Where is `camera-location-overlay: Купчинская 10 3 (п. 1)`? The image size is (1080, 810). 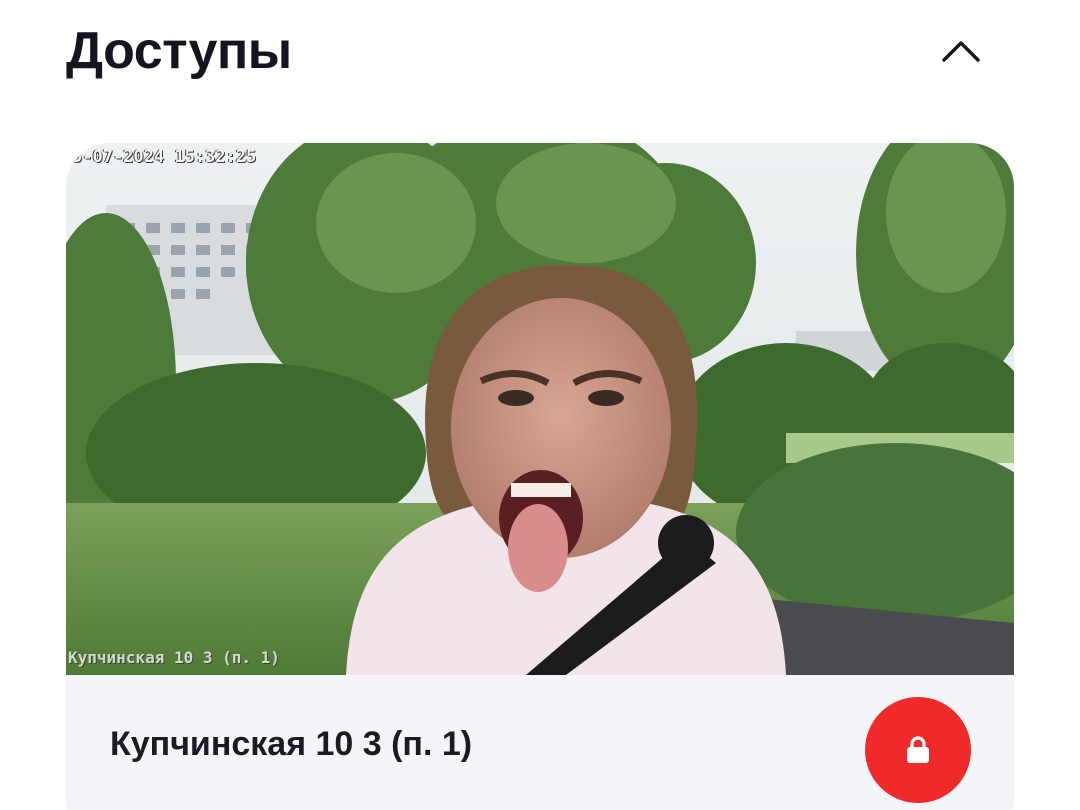 camera-location-overlay: Купчинская 10 3 (п. 1) is located at coordinates (174, 657).